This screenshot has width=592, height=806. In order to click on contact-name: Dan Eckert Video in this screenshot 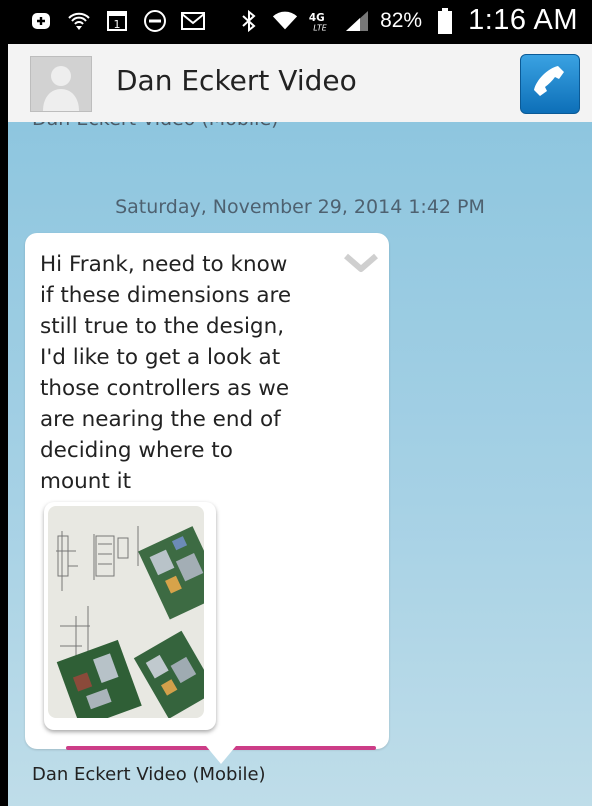, I will do `click(236, 80)`.